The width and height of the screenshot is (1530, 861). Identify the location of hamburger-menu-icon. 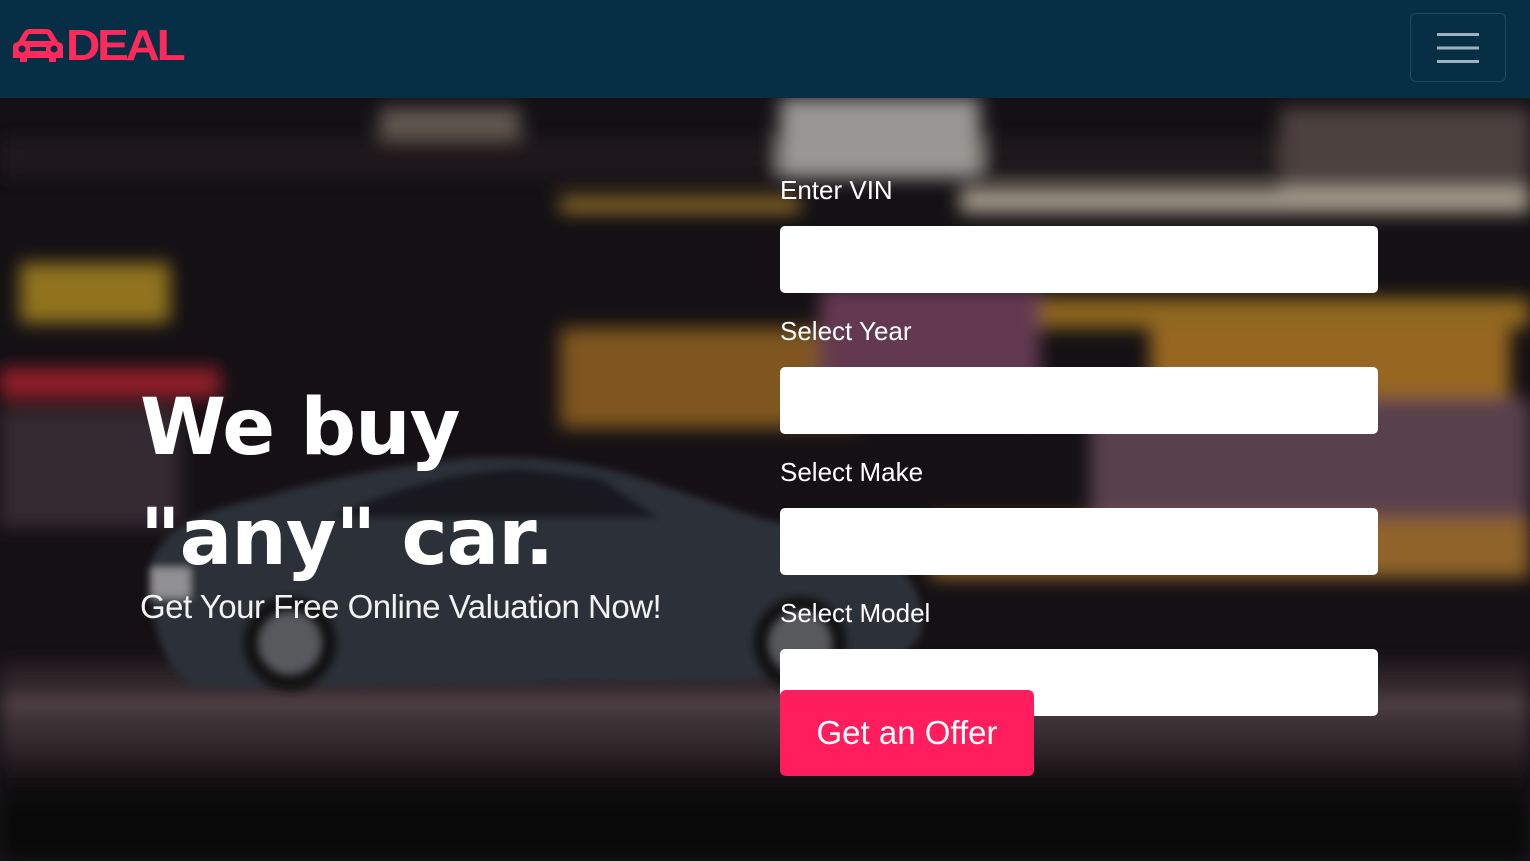
(1458, 47).